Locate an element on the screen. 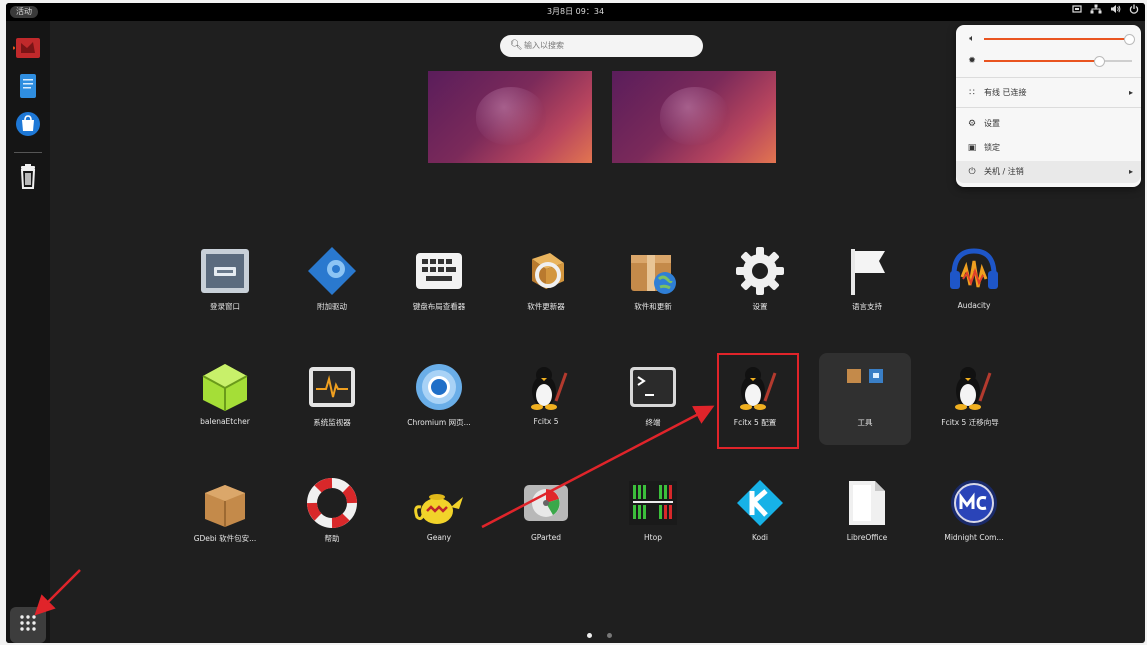 The width and height of the screenshot is (1147, 645). lock-item: ▣ 锁定 is located at coordinates (1048, 148).